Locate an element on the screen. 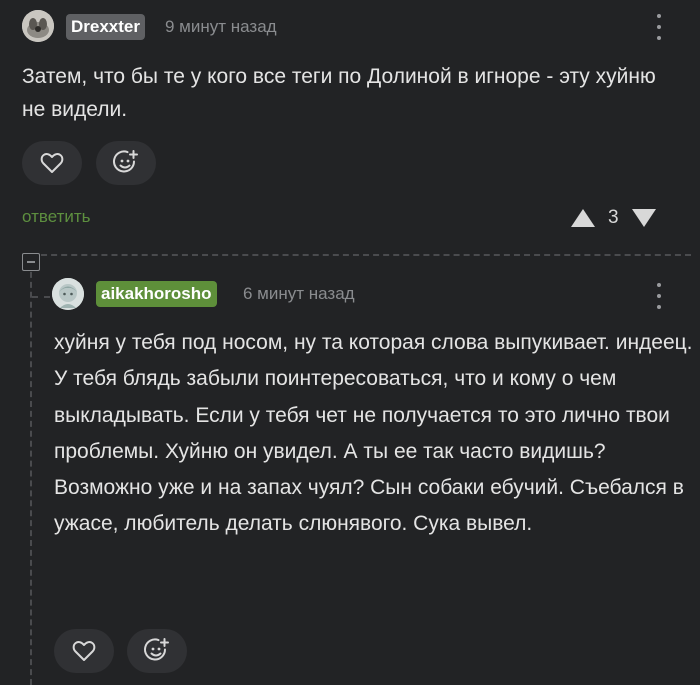  username: Drexxter is located at coordinates (105, 27).